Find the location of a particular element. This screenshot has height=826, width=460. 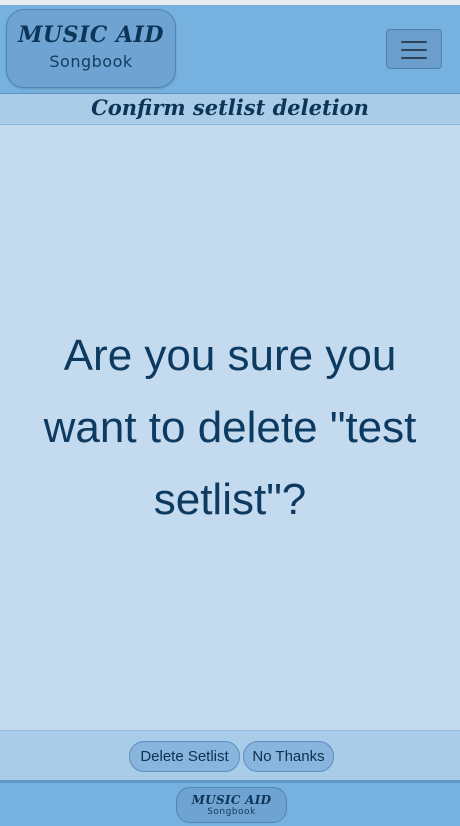

brand-logo-link: MUSIC AID Songbook is located at coordinates (91, 48).